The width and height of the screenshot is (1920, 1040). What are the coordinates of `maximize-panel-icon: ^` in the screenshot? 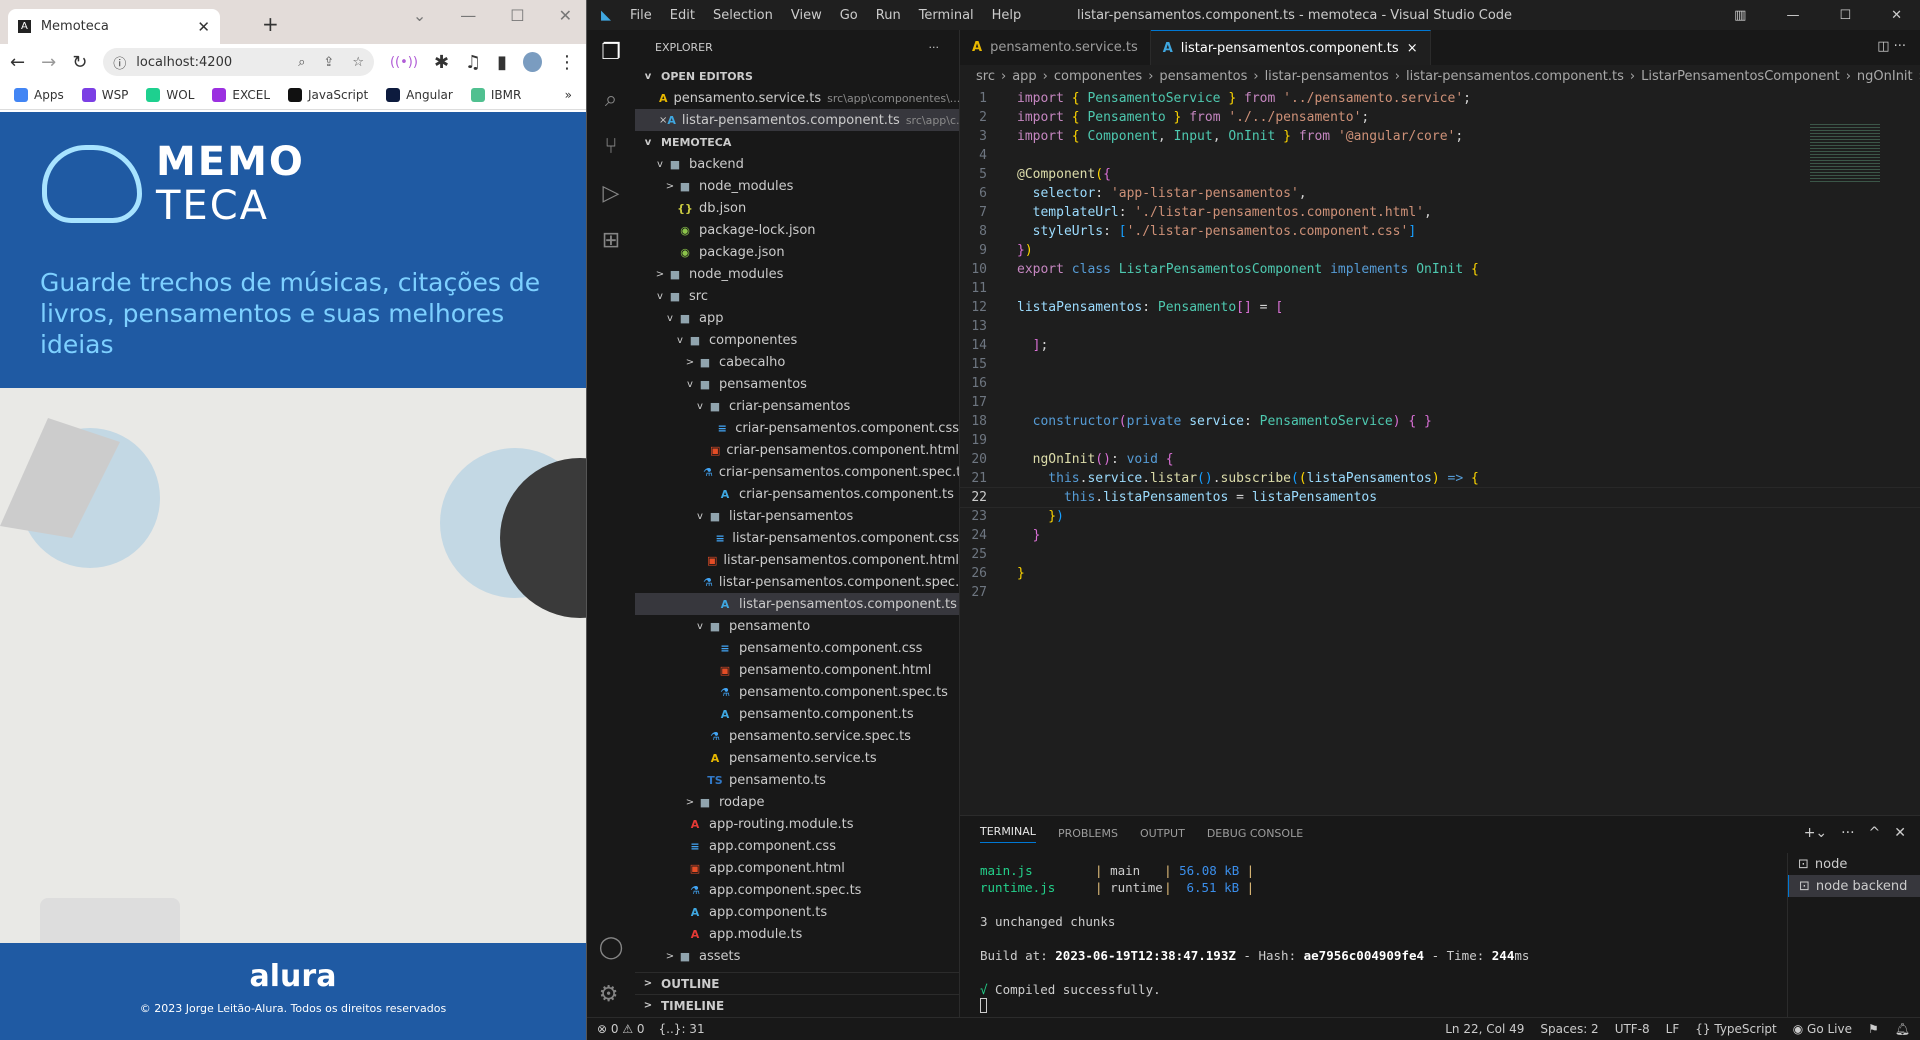 It's located at (1875, 833).